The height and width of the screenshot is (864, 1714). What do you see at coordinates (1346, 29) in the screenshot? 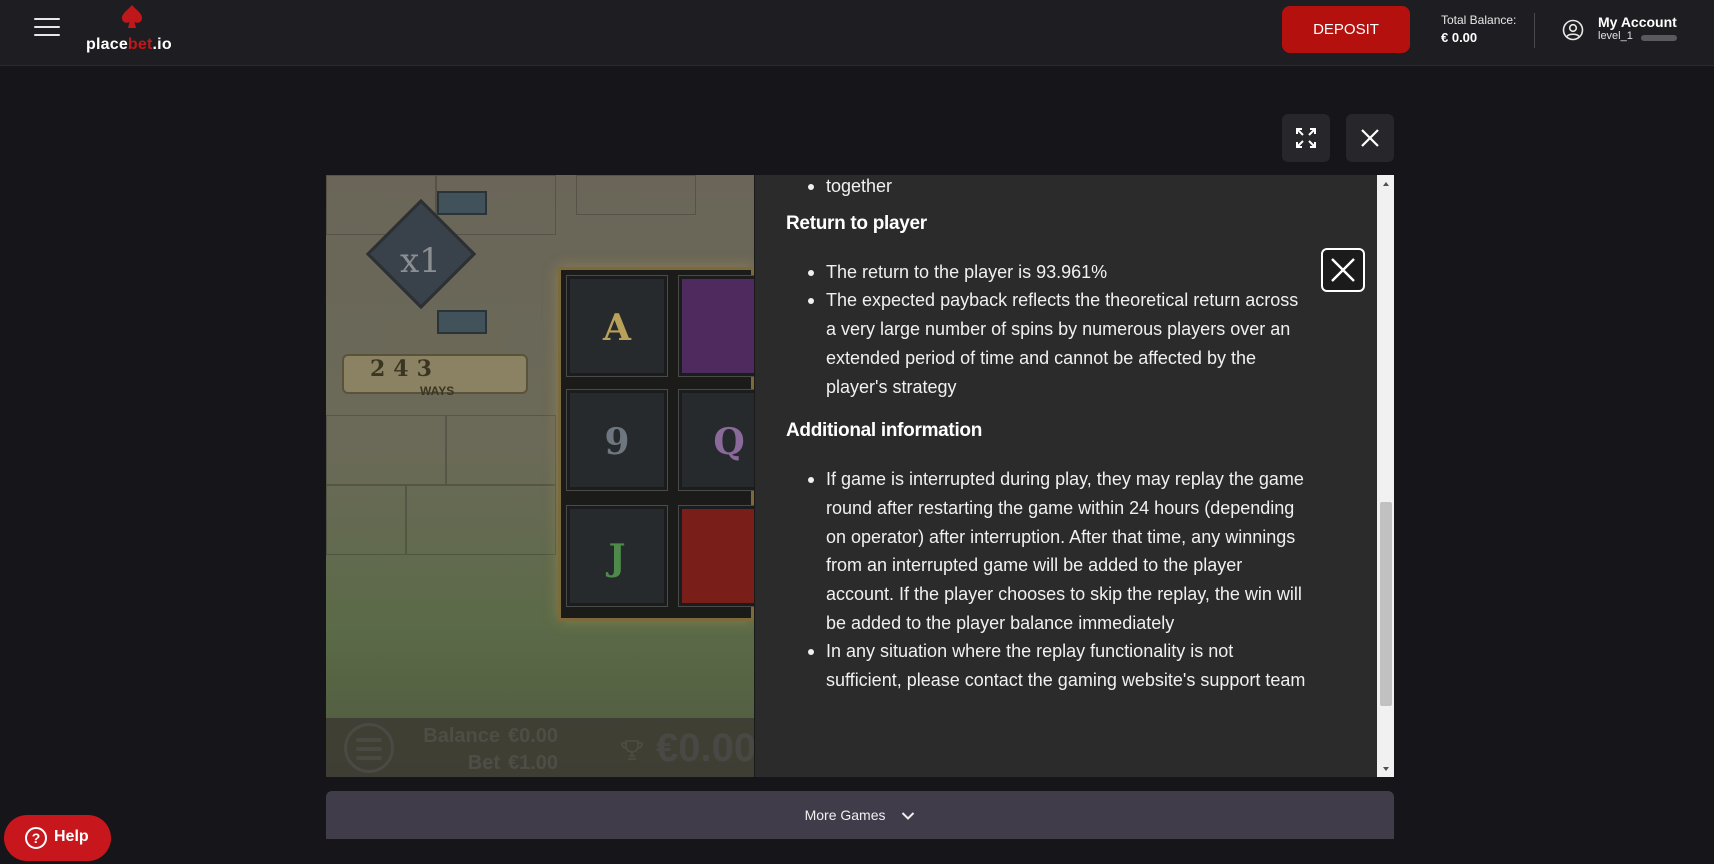
I see `deposit-button: DEPOSIT` at bounding box center [1346, 29].